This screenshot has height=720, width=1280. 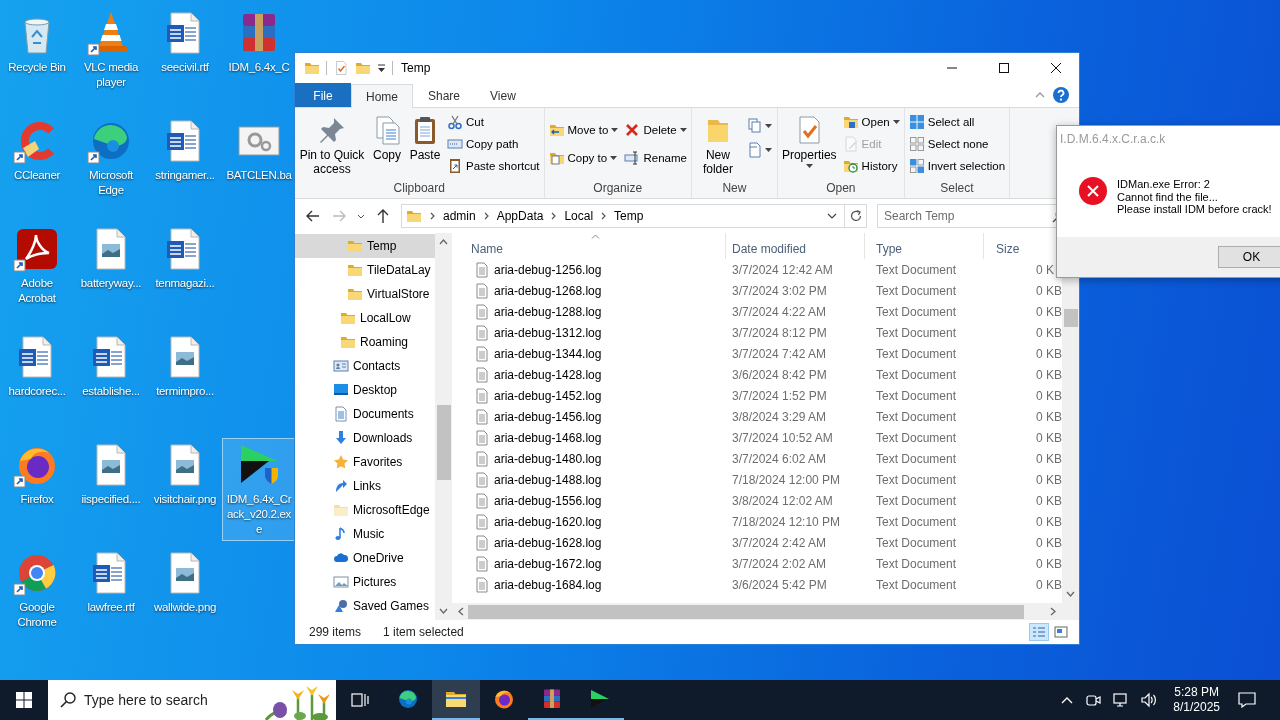 I want to click on ribbon-button: Select all, so click(x=957, y=122).